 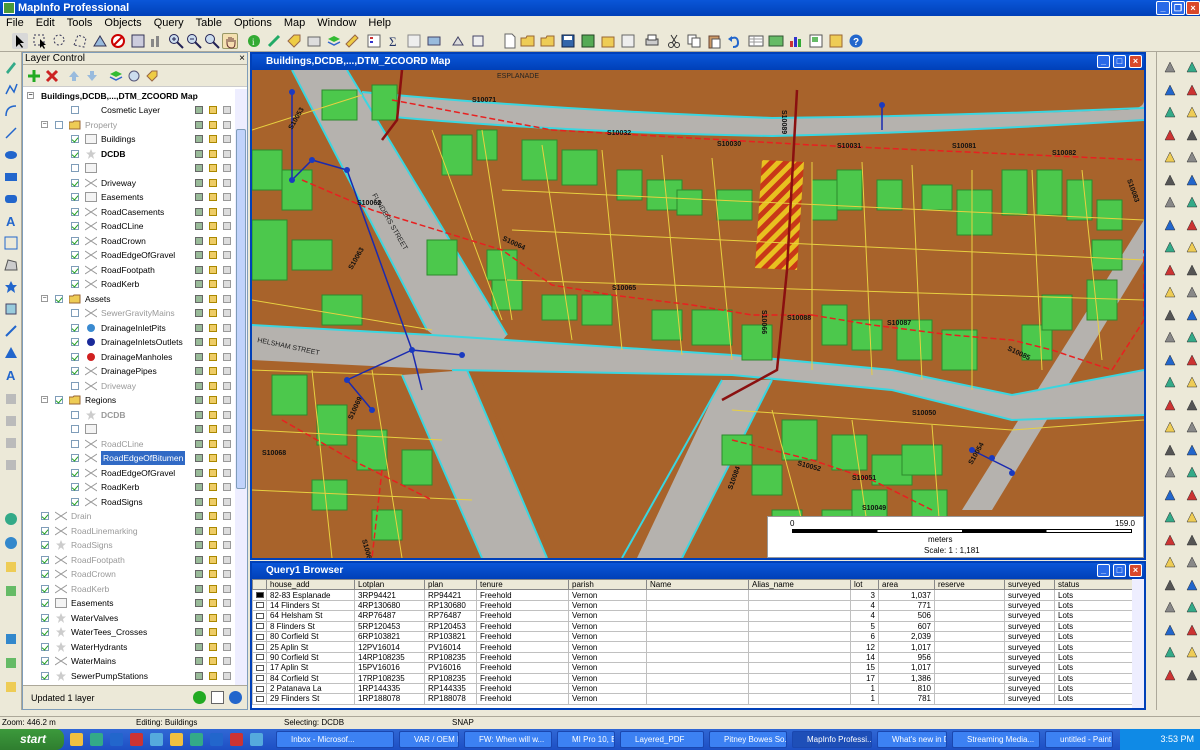 I want to click on copy-icon, so click(x=694, y=41).